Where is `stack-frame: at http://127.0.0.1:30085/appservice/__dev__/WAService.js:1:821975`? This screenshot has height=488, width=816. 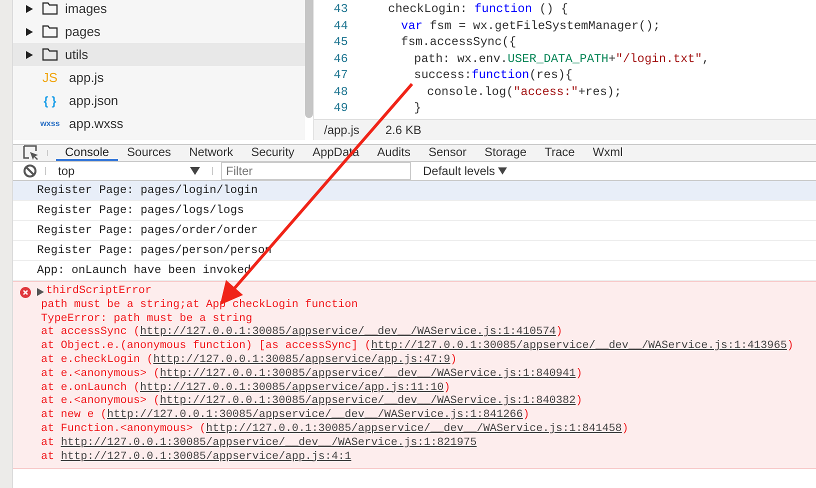
stack-frame: at http://127.0.0.1:30085/appservice/__dev__/WAService.js:1:821975 is located at coordinates (415, 443).